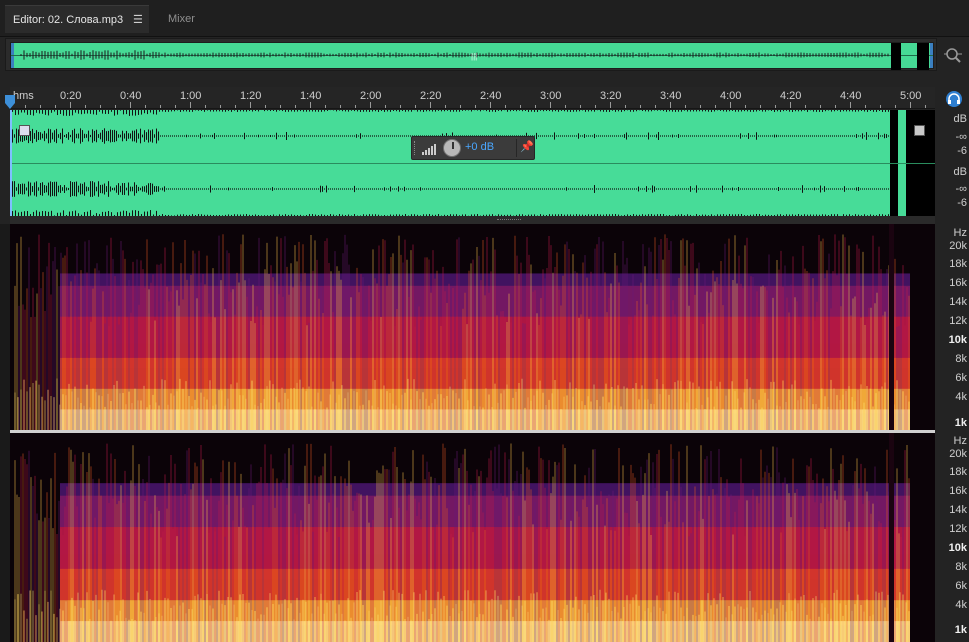  What do you see at coordinates (551, 96) in the screenshot?
I see `ruler-label: 3:00` at bounding box center [551, 96].